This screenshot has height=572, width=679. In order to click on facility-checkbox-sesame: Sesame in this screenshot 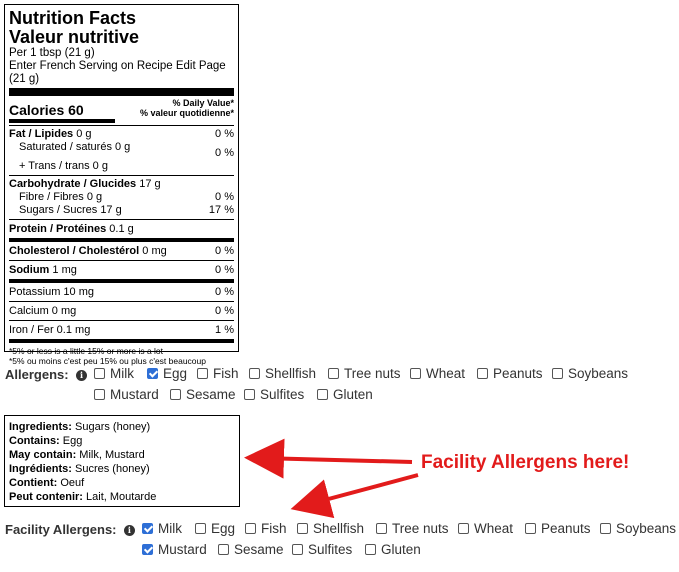, I will do `click(251, 549)`.